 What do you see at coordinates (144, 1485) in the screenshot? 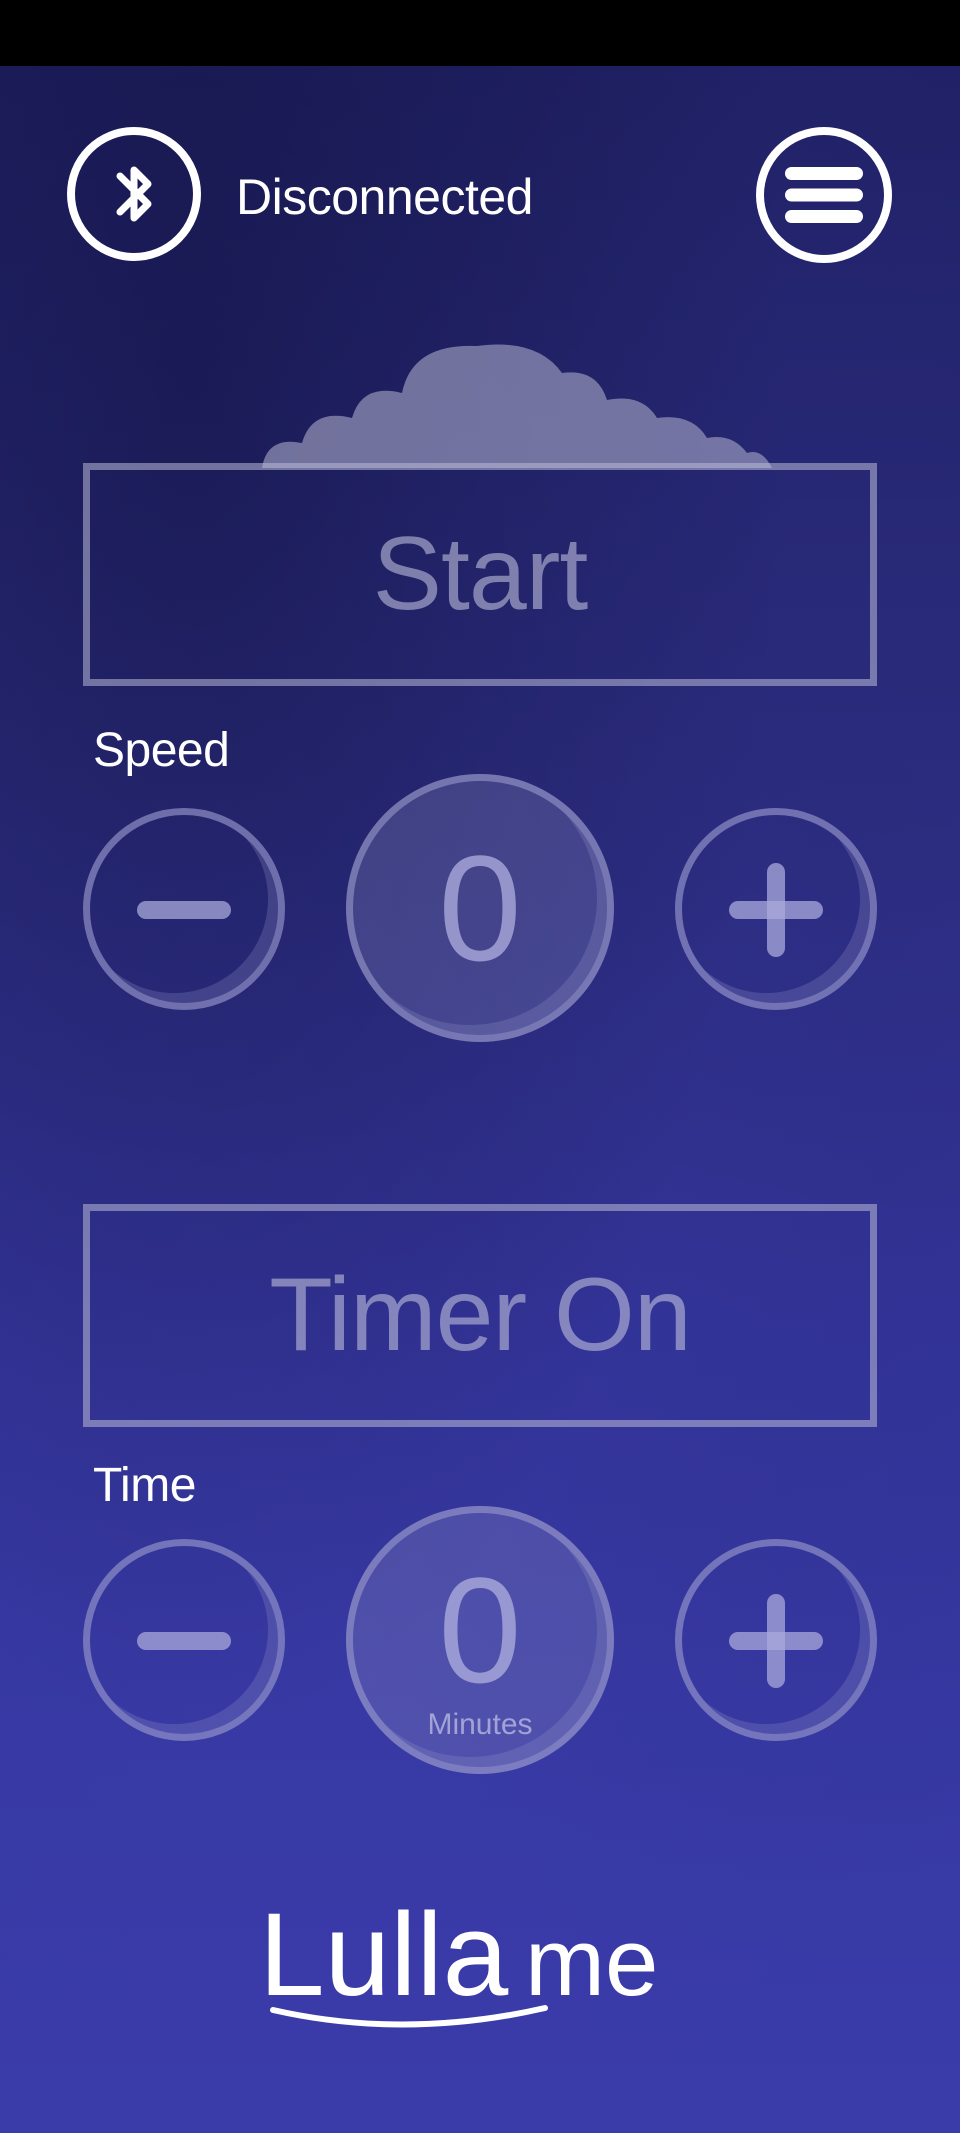
I see `time-label: Time` at bounding box center [144, 1485].